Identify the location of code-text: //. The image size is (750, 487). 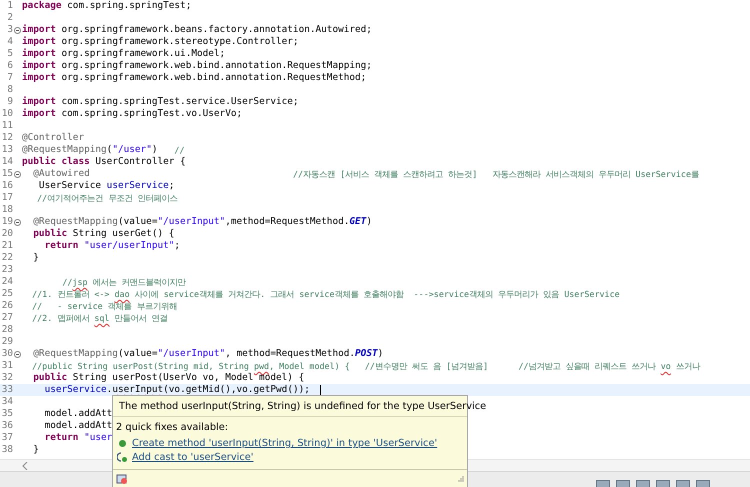
(179, 150).